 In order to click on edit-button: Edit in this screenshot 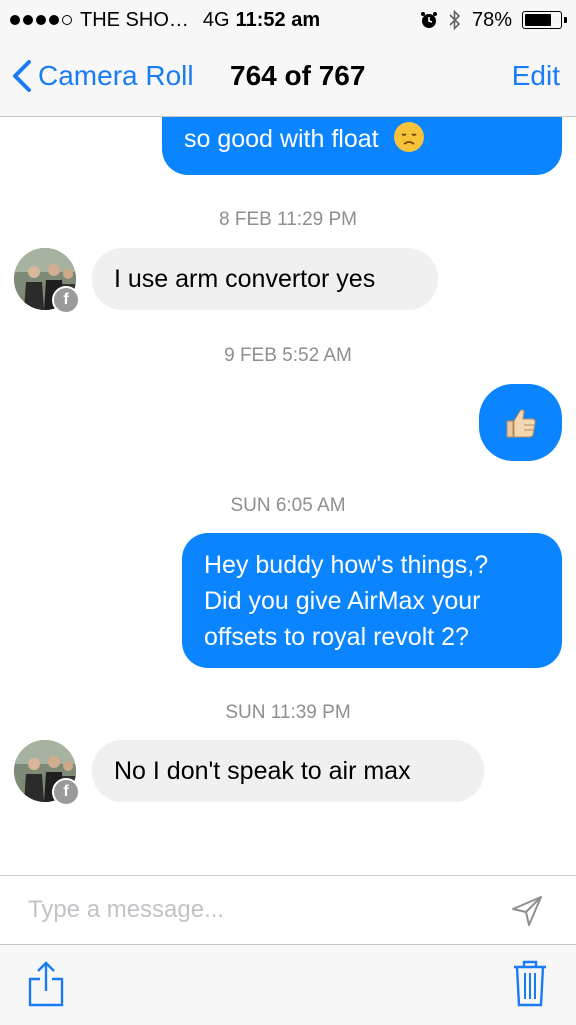, I will do `click(536, 76)`.